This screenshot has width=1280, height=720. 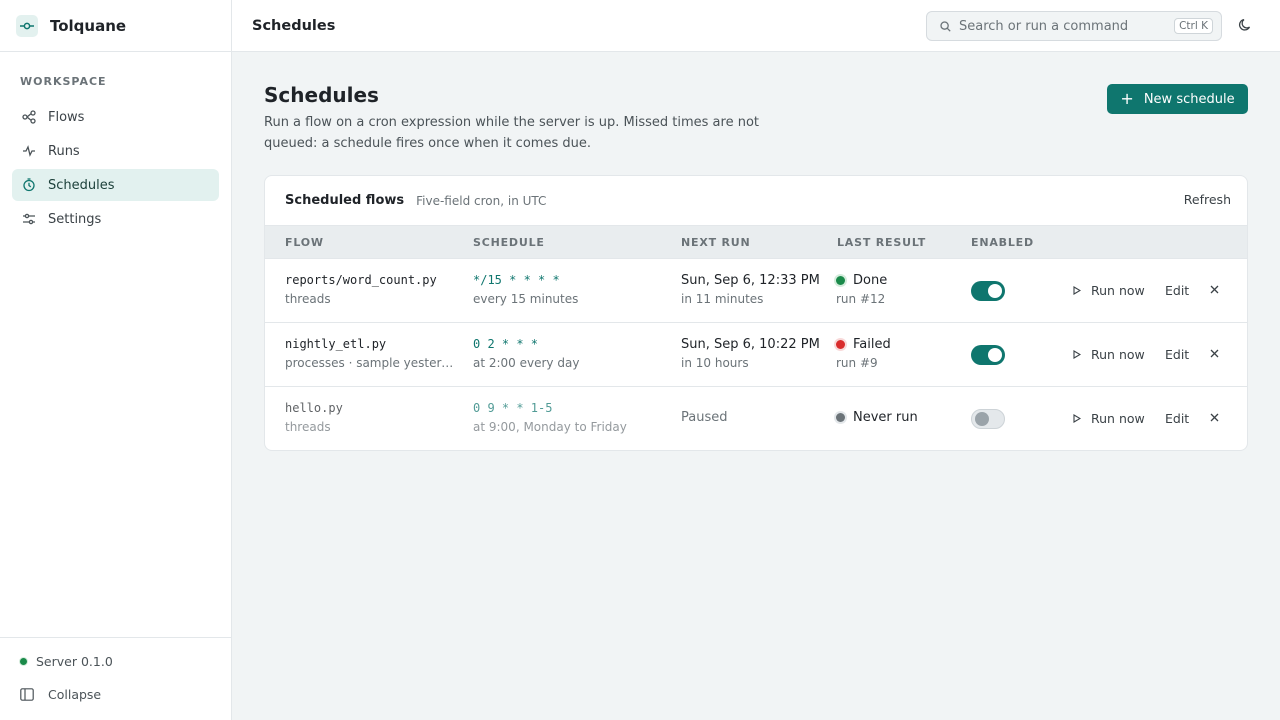 What do you see at coordinates (840, 344) in the screenshot?
I see `failed-dot-icon` at bounding box center [840, 344].